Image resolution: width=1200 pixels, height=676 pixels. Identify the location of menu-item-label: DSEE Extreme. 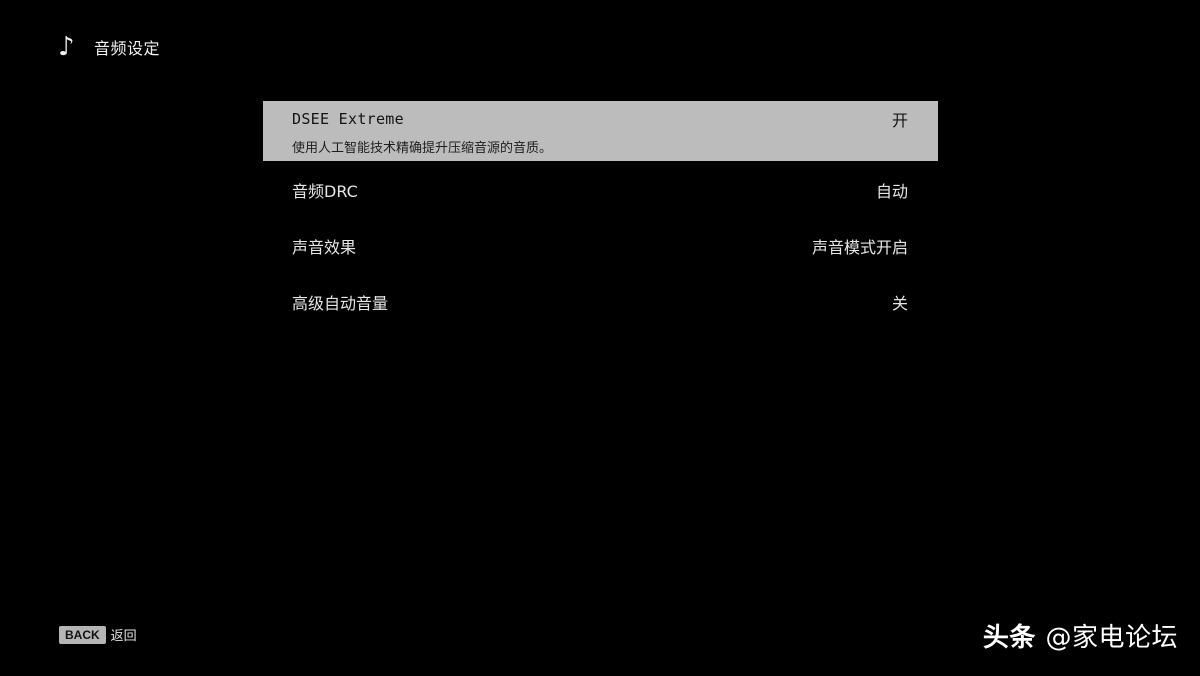
(348, 118).